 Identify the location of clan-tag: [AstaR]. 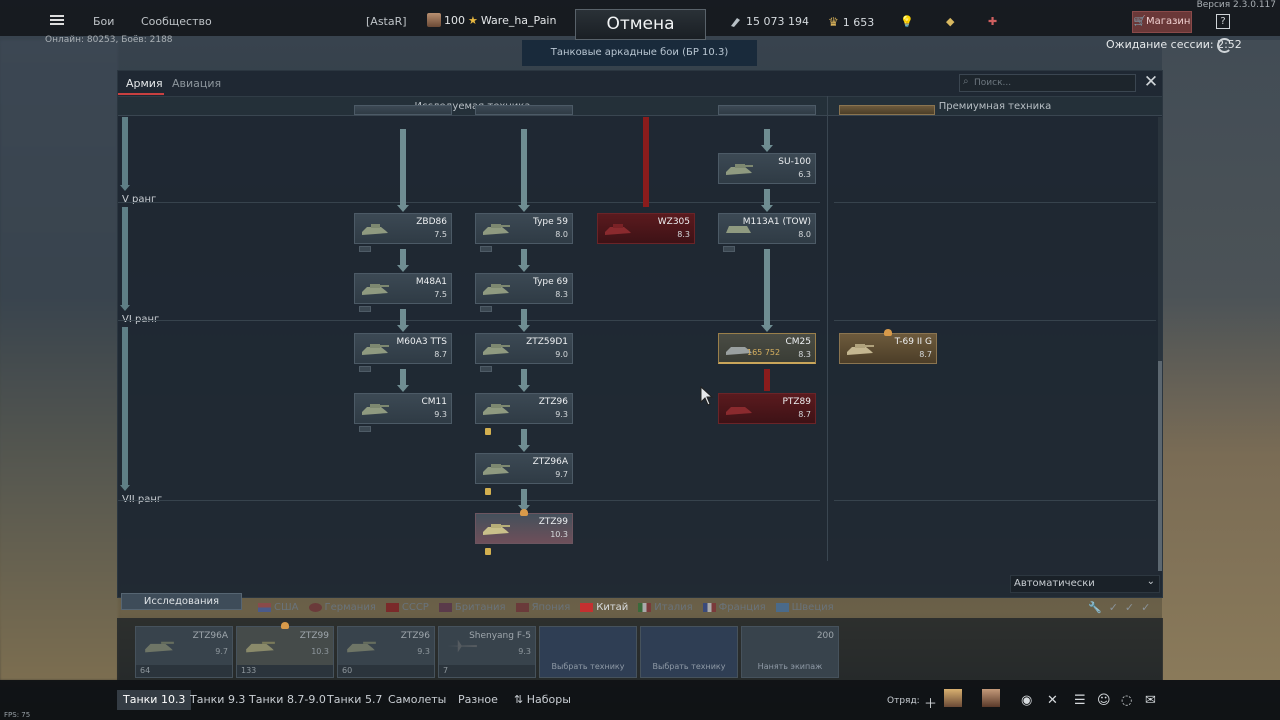
(386, 21).